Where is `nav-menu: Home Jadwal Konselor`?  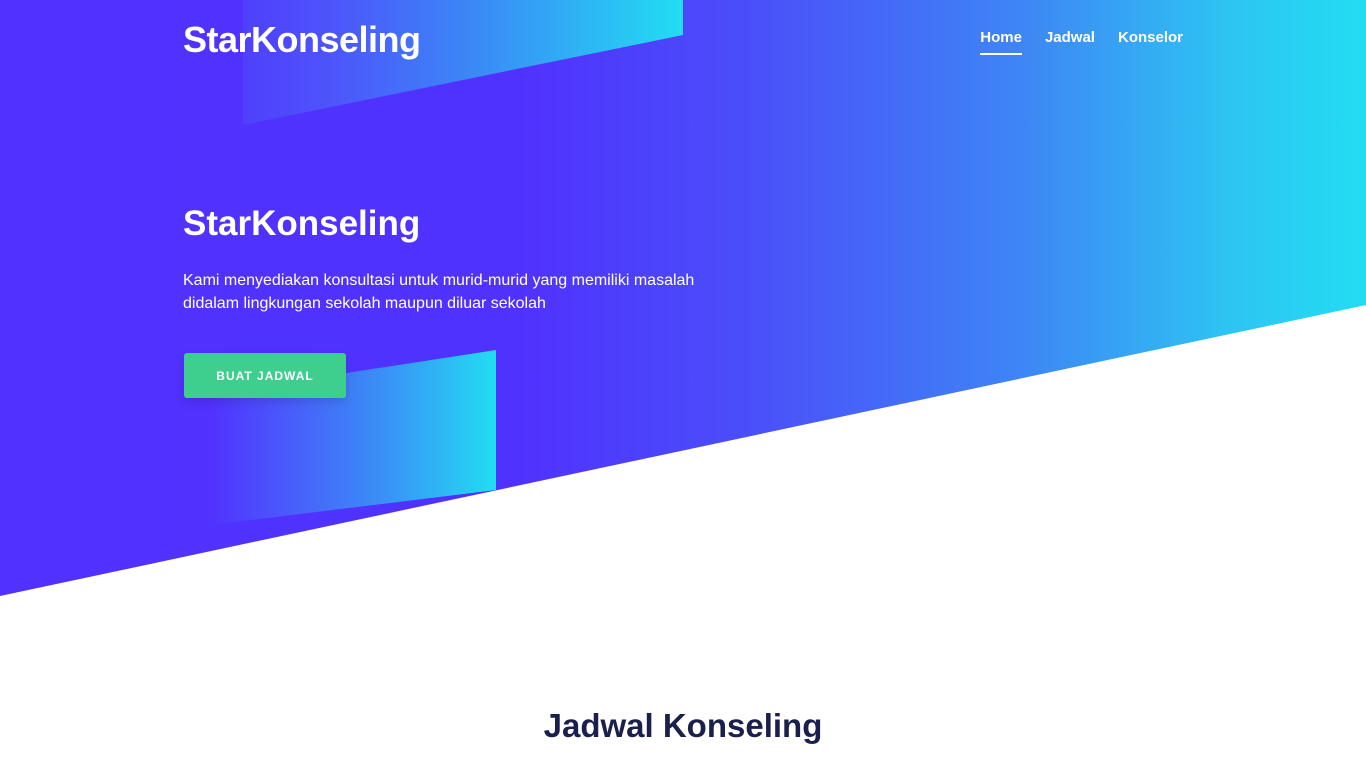 nav-menu: Home Jadwal Konselor is located at coordinates (1081, 42).